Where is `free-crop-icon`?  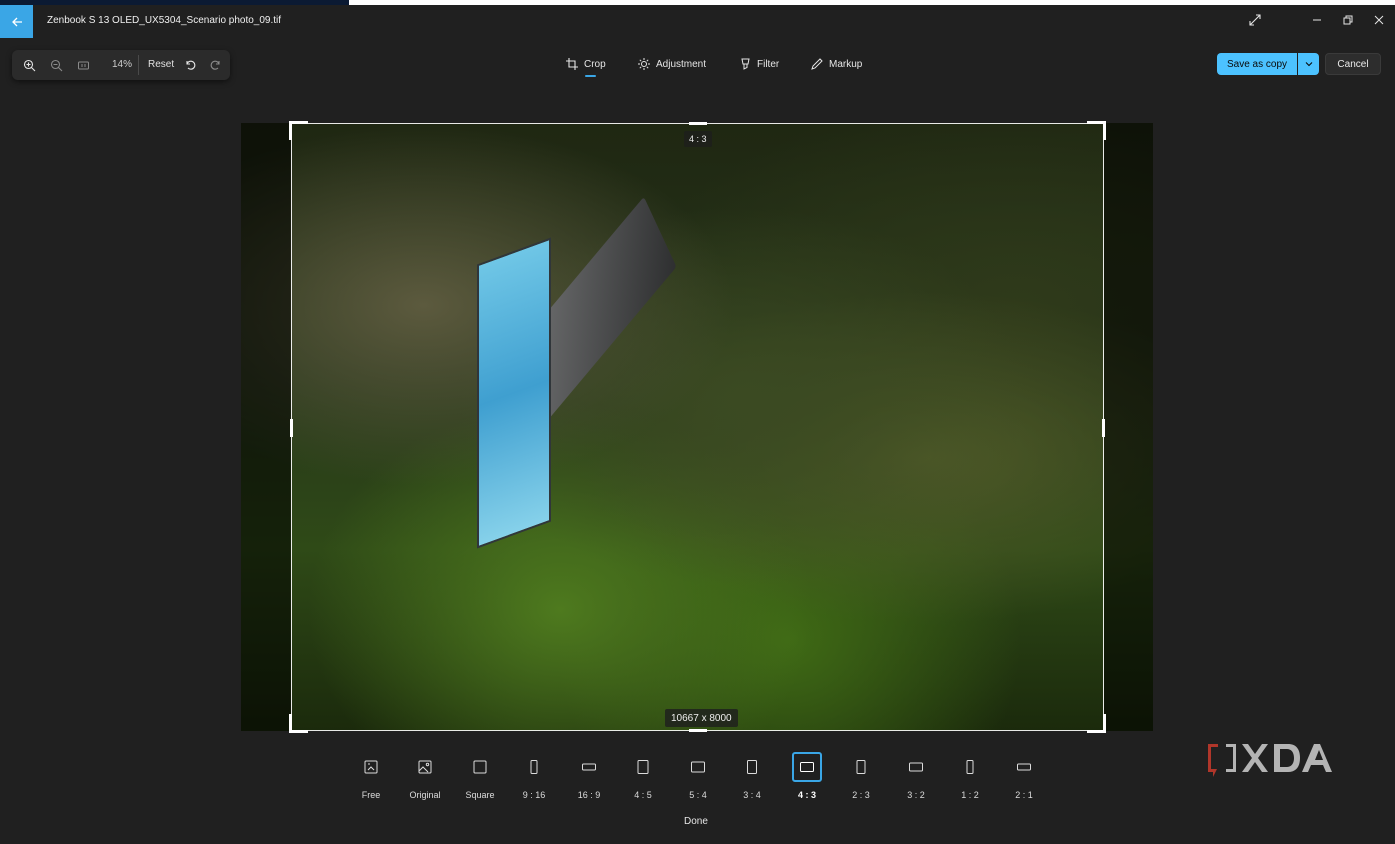 free-crop-icon is located at coordinates (371, 767).